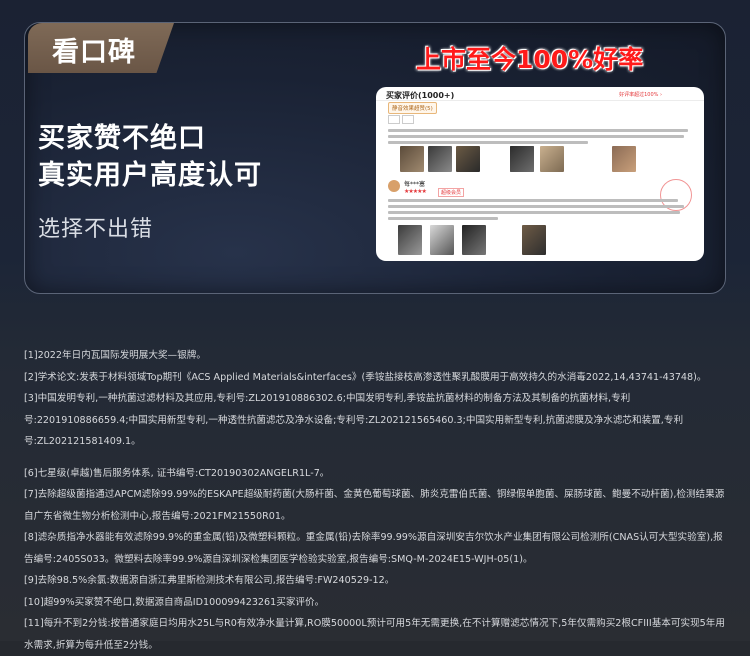 This screenshot has height=656, width=750. Describe the element at coordinates (451, 192) in the screenshot. I see `member-badge: 超级会员` at that location.